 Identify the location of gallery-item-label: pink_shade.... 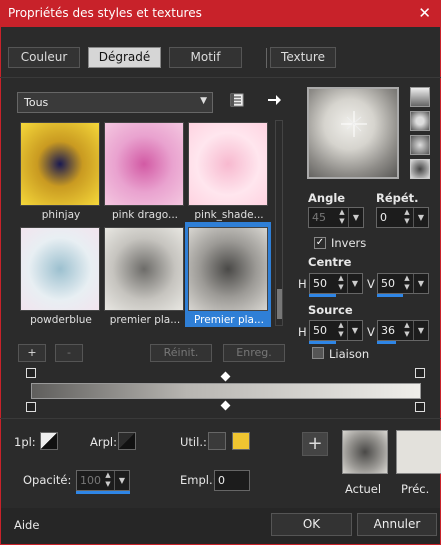
(229, 215).